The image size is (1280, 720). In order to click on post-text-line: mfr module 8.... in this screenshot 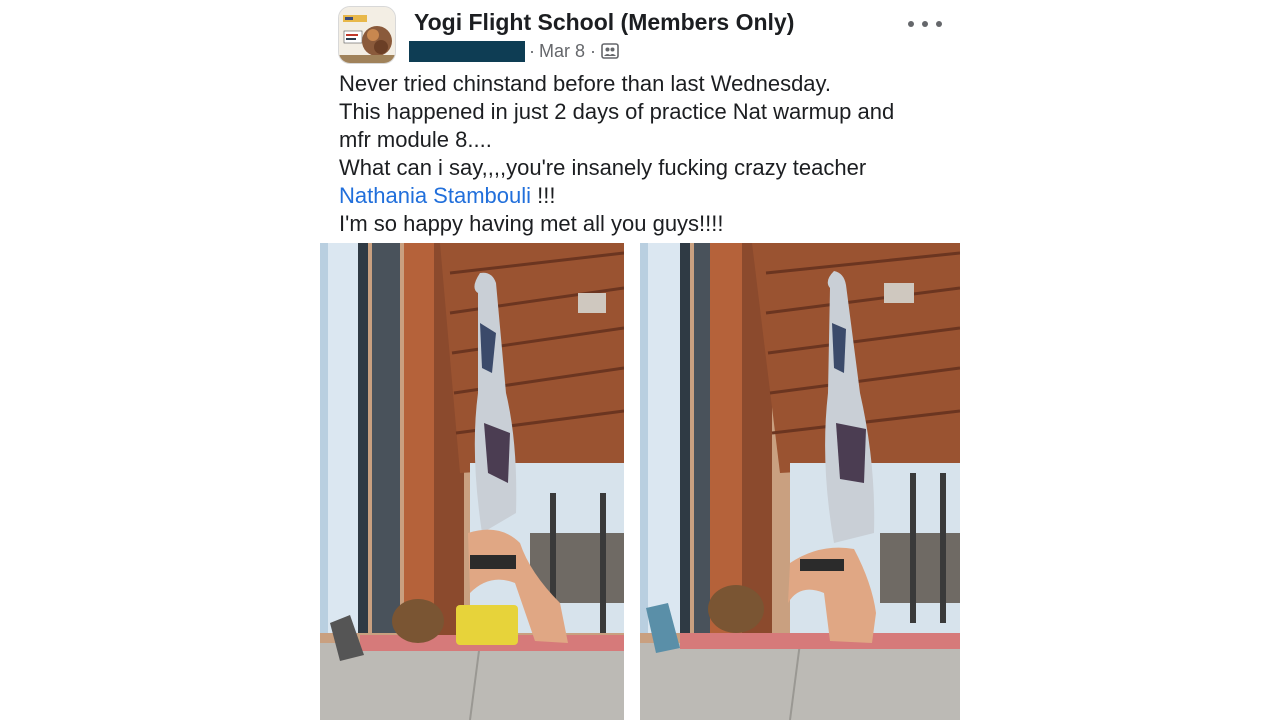, I will do `click(415, 139)`.